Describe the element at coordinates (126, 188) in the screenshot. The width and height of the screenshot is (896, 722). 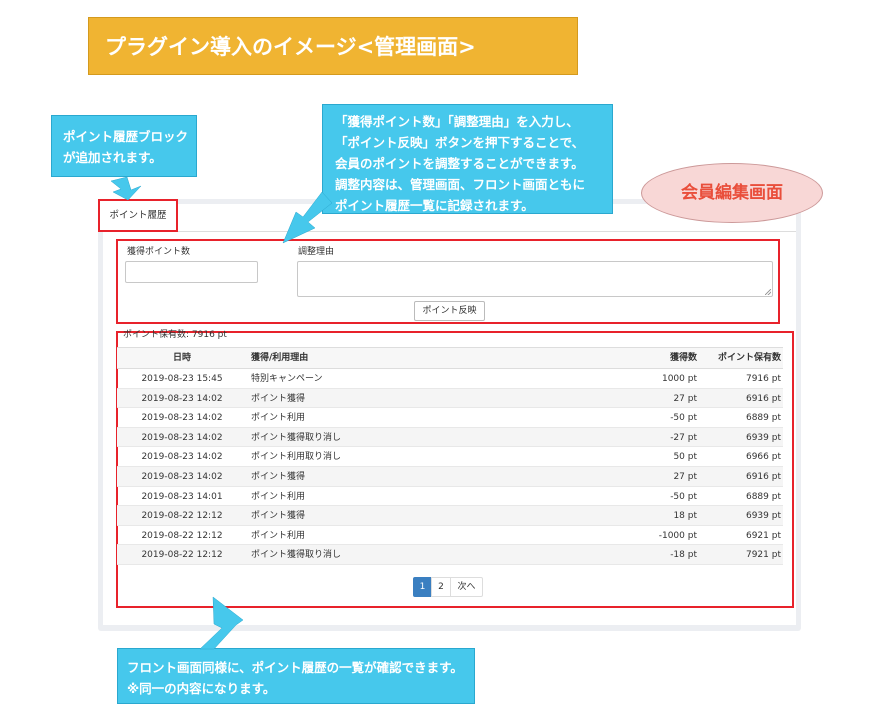
I see `arrow-to-tab-icon` at that location.